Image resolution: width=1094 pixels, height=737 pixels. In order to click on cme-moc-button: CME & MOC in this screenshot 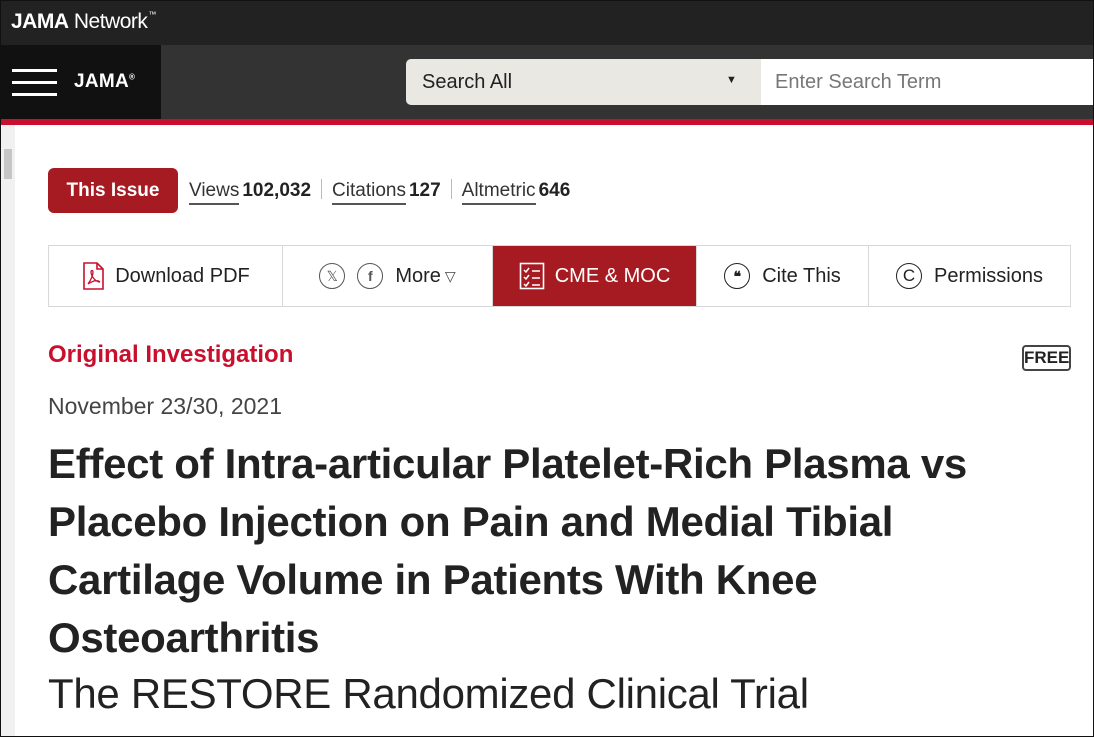, I will do `click(595, 276)`.